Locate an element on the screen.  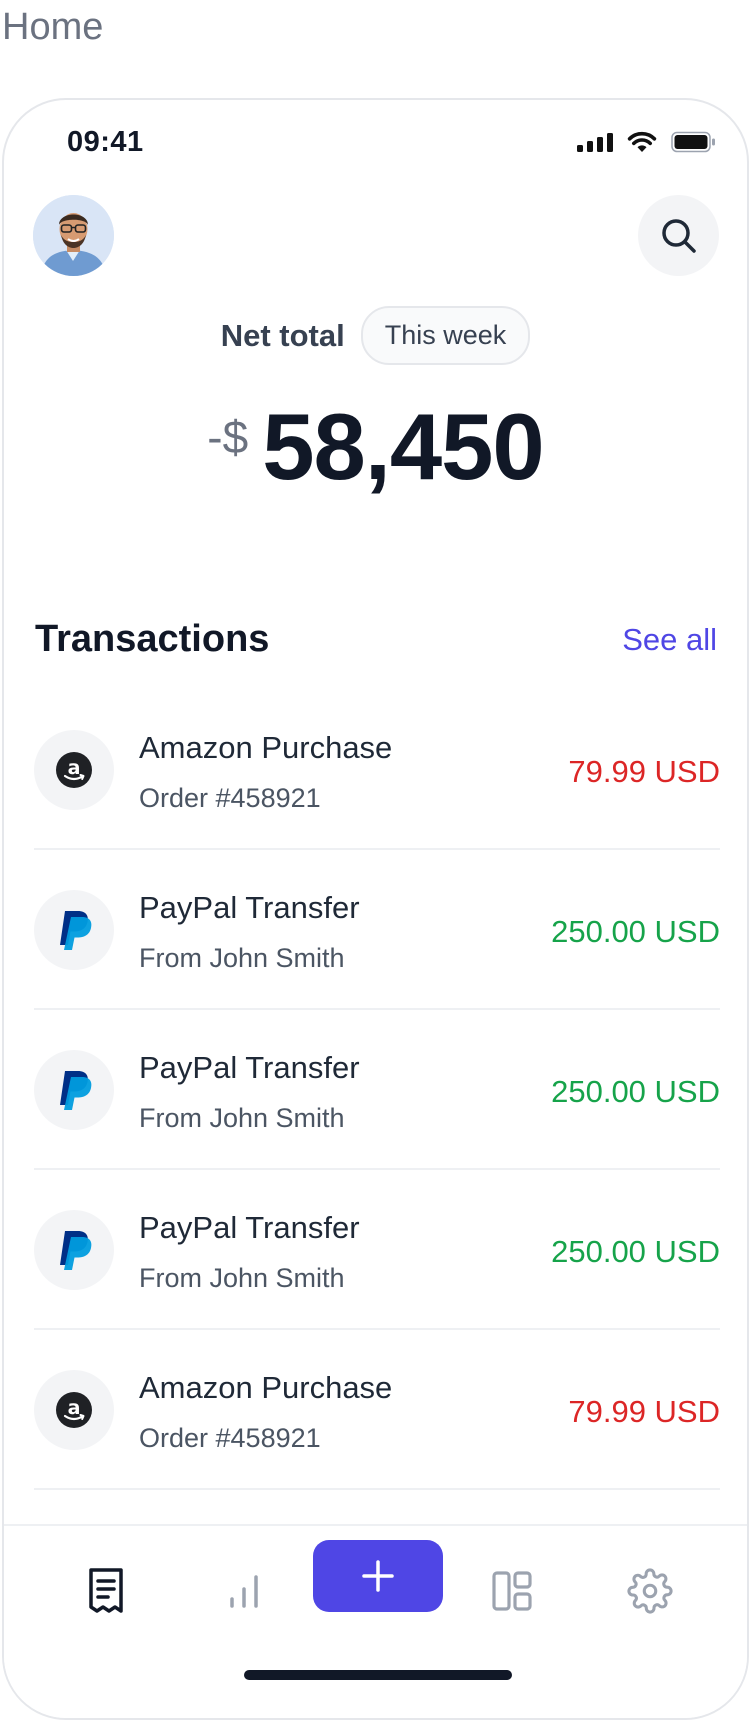
nav-analytics is located at coordinates (244, 1591).